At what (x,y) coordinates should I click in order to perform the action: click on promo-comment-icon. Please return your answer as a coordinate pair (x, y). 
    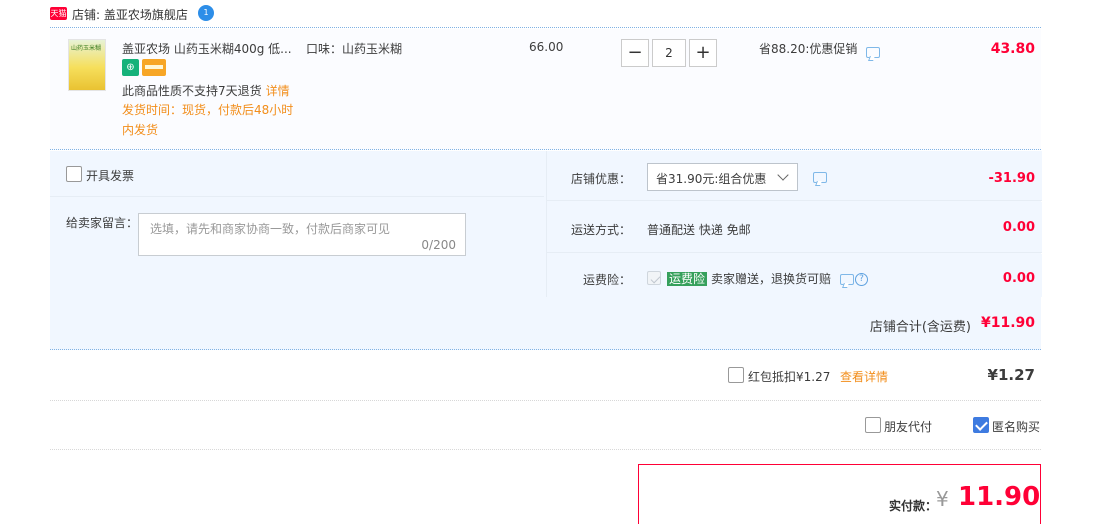
    Looking at the image, I should click on (873, 52).